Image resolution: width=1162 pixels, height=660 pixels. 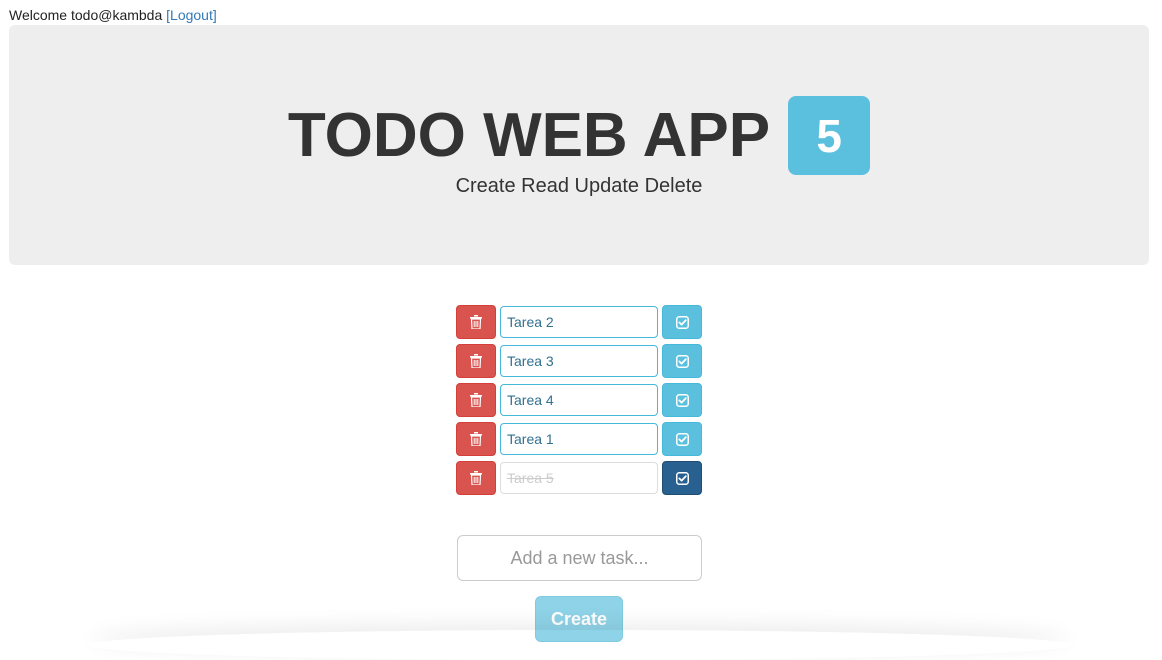 I want to click on create-button: Create, so click(x=579, y=619).